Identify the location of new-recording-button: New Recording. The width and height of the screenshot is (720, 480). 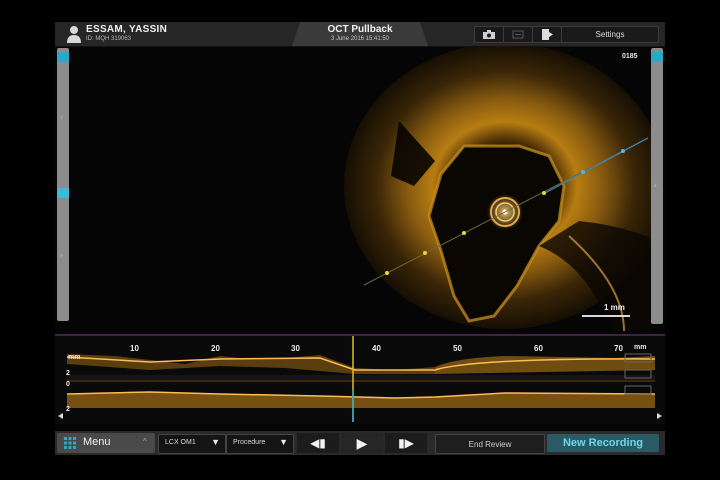
(603, 443).